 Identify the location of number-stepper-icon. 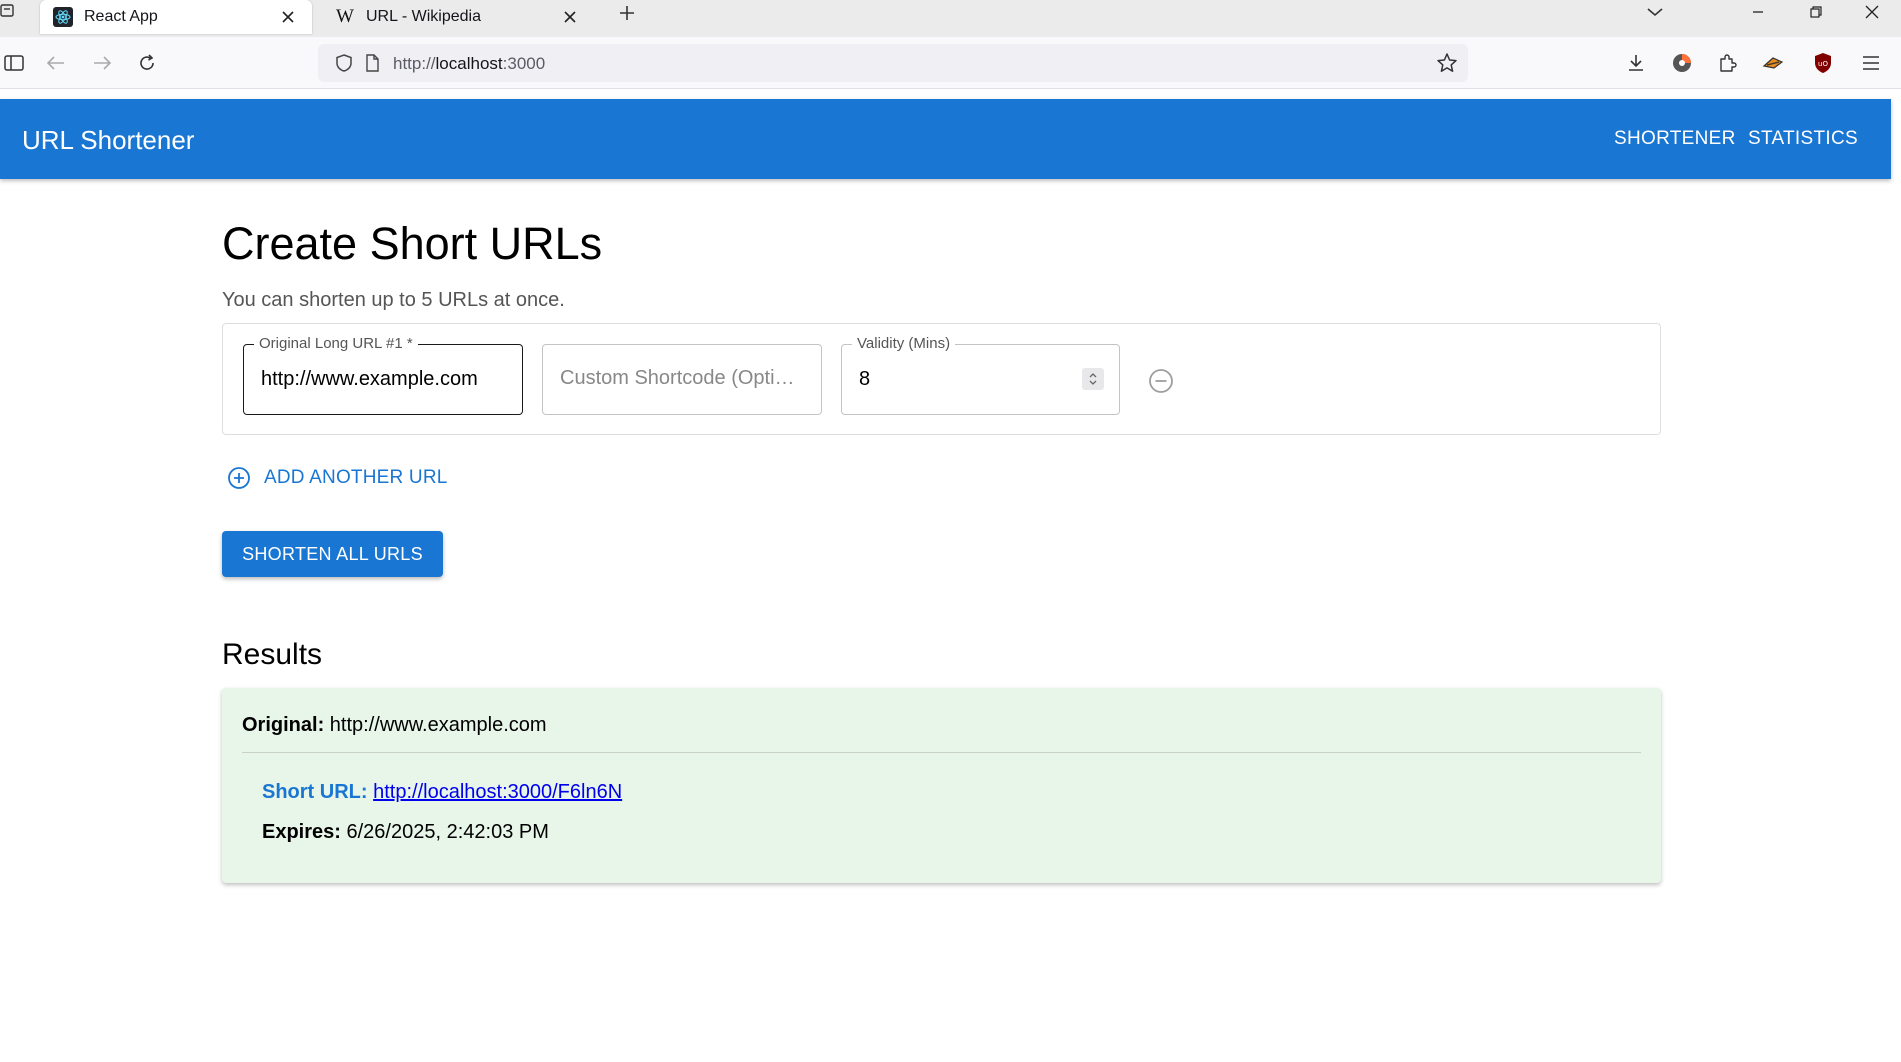
(1093, 379).